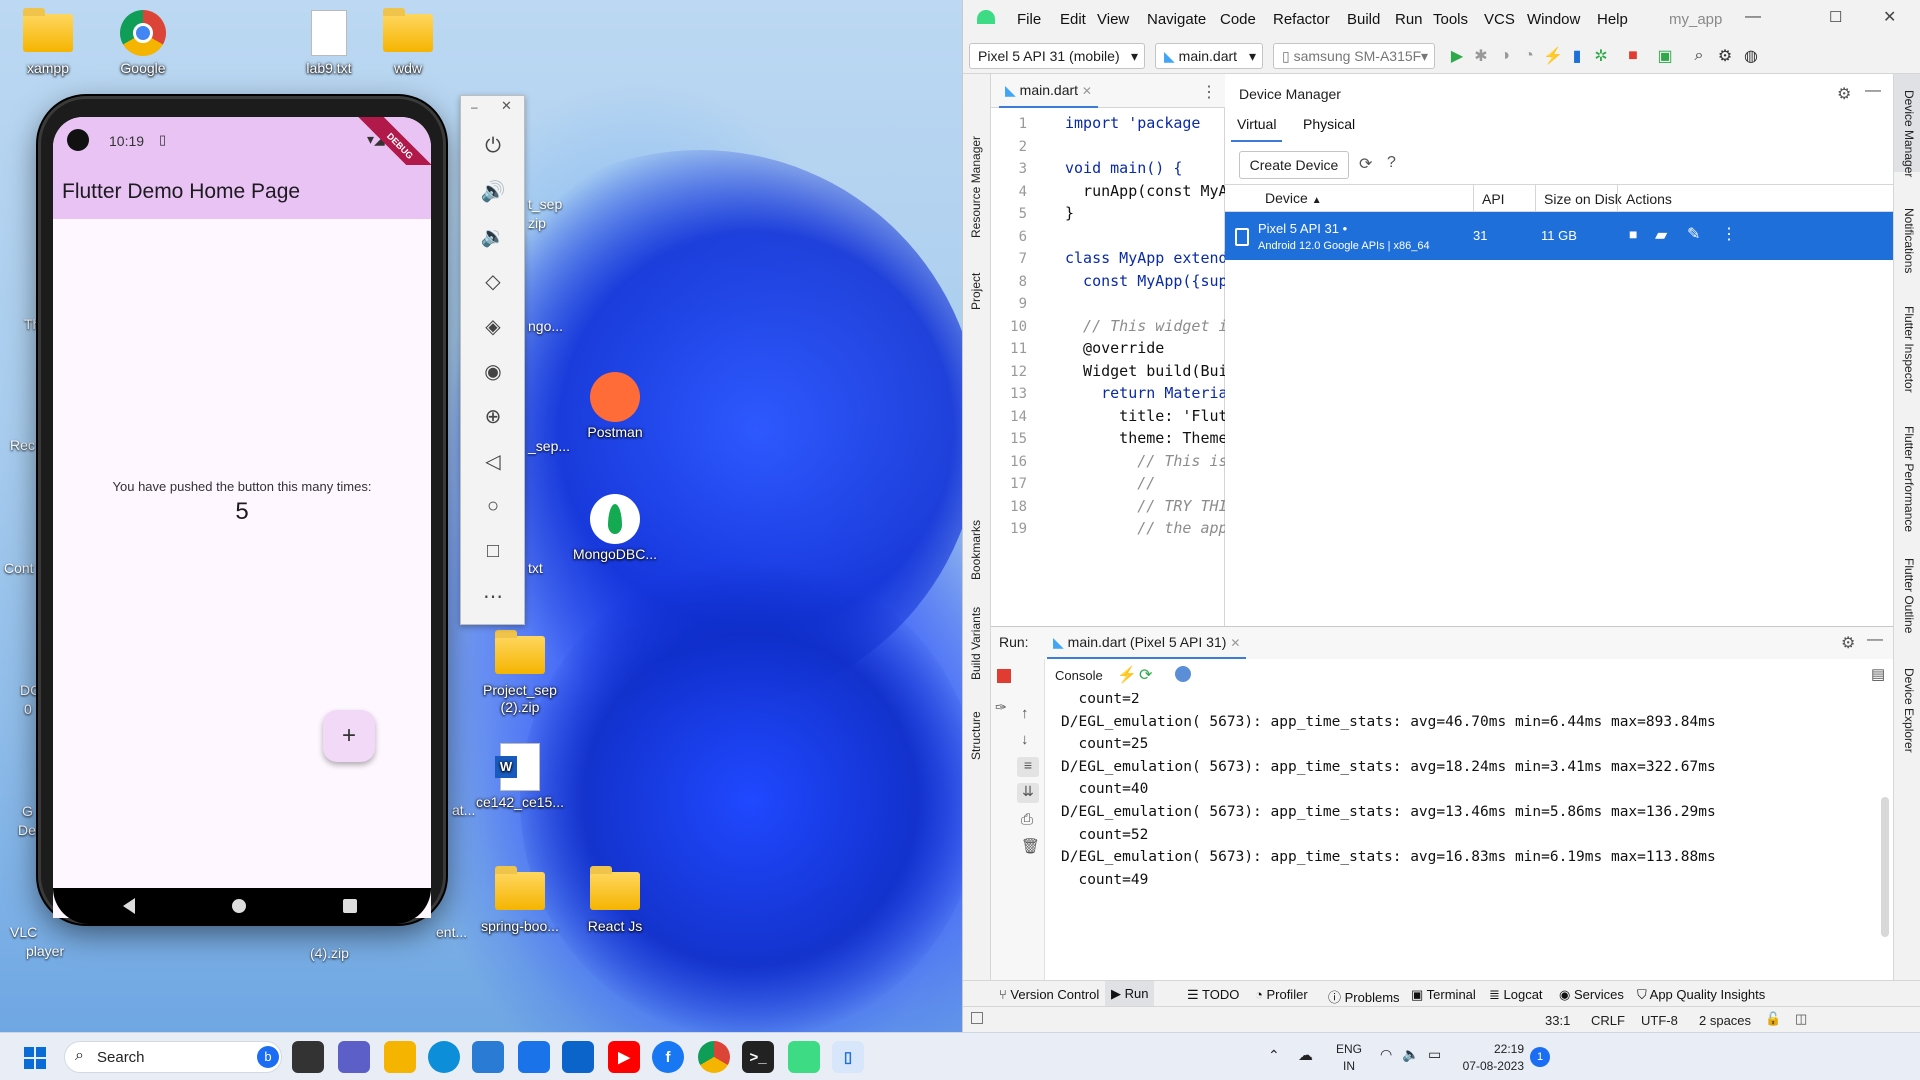 The width and height of the screenshot is (1920, 1080). I want to click on desktop-icon-xampp: xampp, so click(48, 42).